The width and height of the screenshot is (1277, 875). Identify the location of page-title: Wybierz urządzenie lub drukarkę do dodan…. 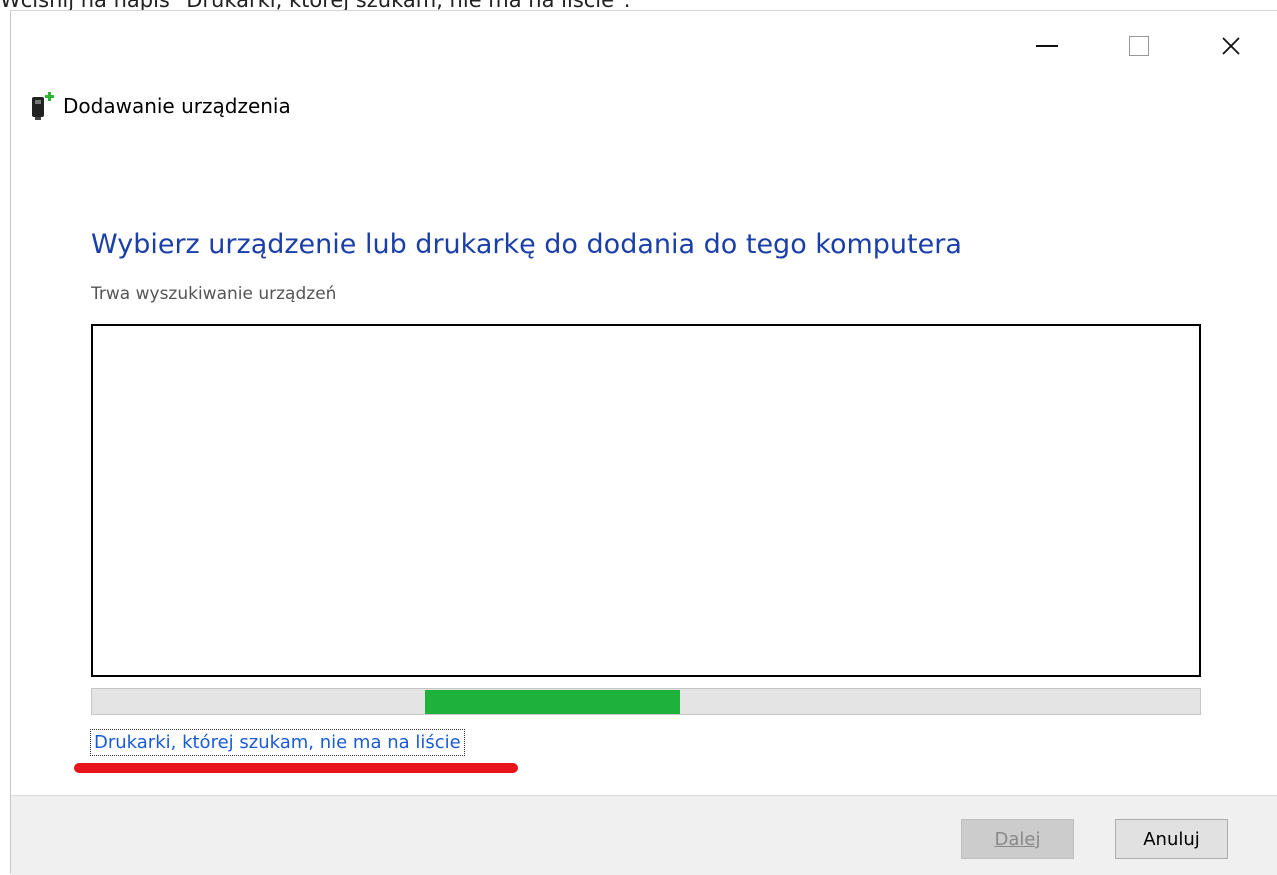
(526, 244).